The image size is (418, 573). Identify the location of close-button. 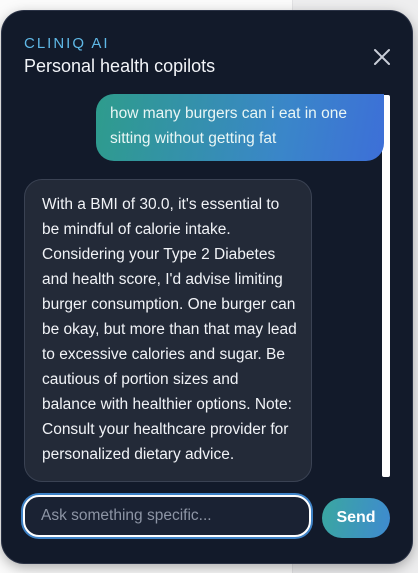
(382, 57).